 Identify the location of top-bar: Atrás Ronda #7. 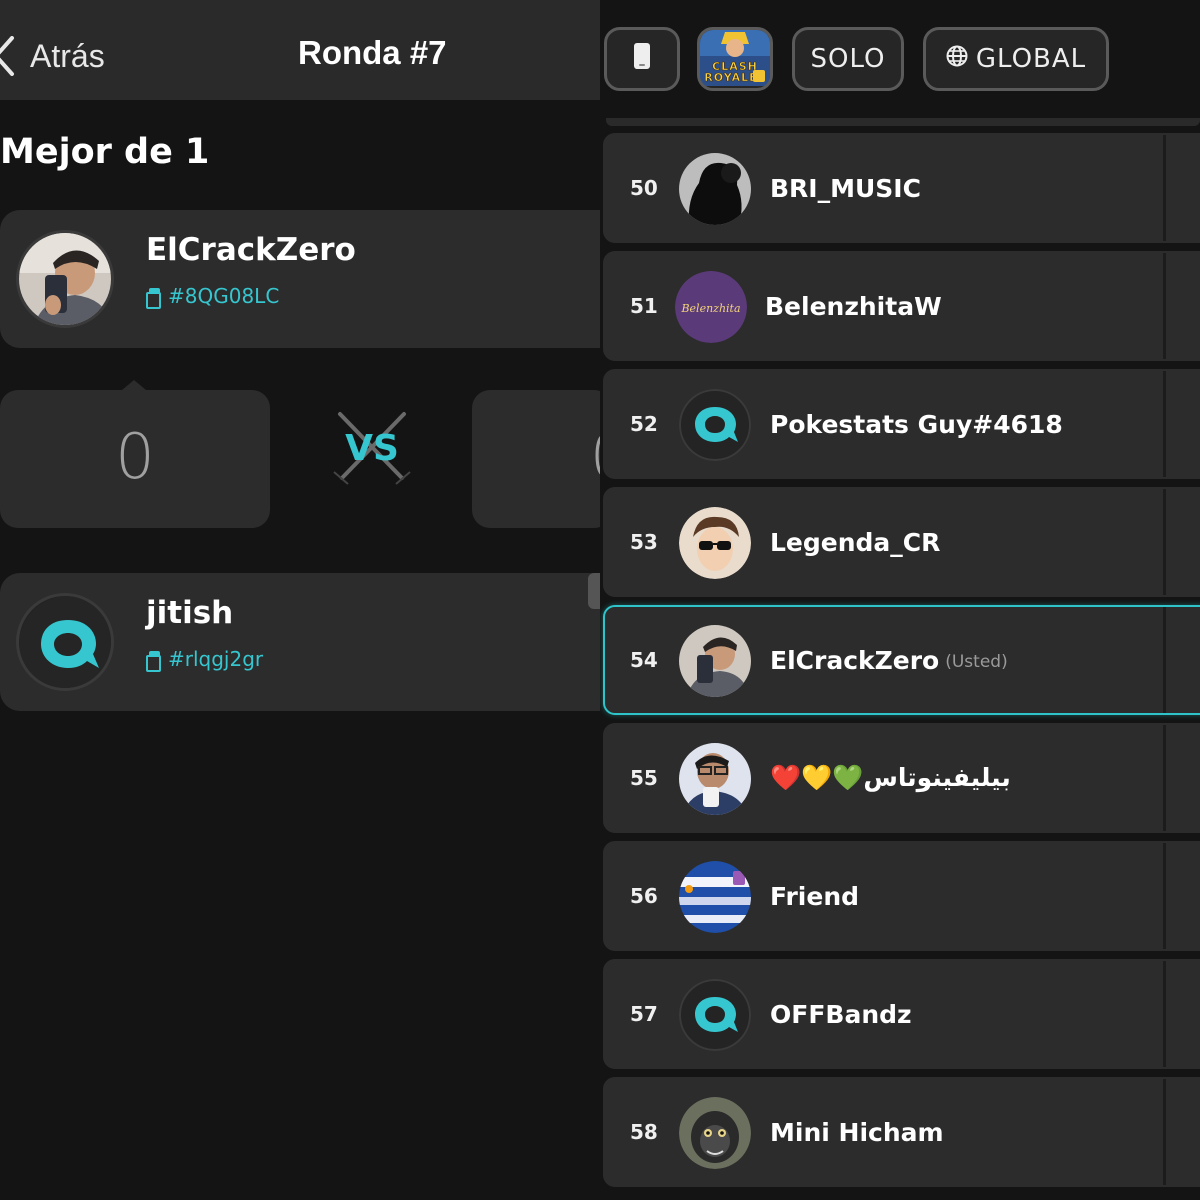
(300, 50).